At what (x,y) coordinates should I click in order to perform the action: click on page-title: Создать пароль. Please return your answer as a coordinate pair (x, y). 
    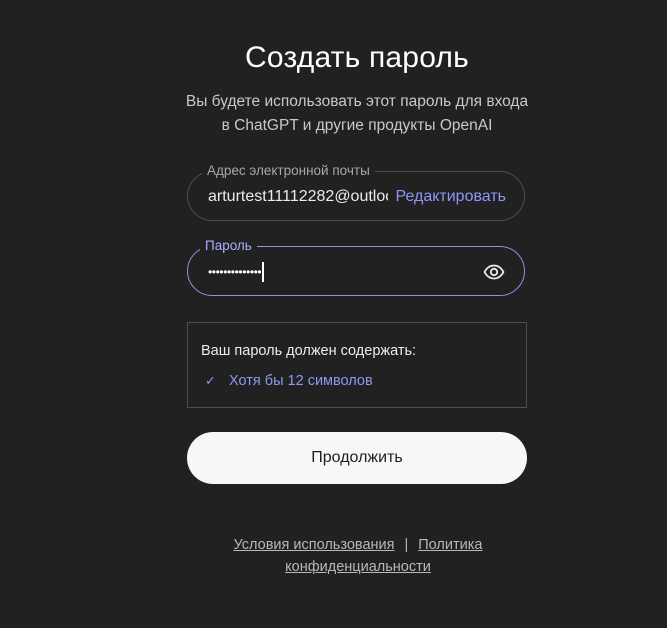
    Looking at the image, I should click on (357, 57).